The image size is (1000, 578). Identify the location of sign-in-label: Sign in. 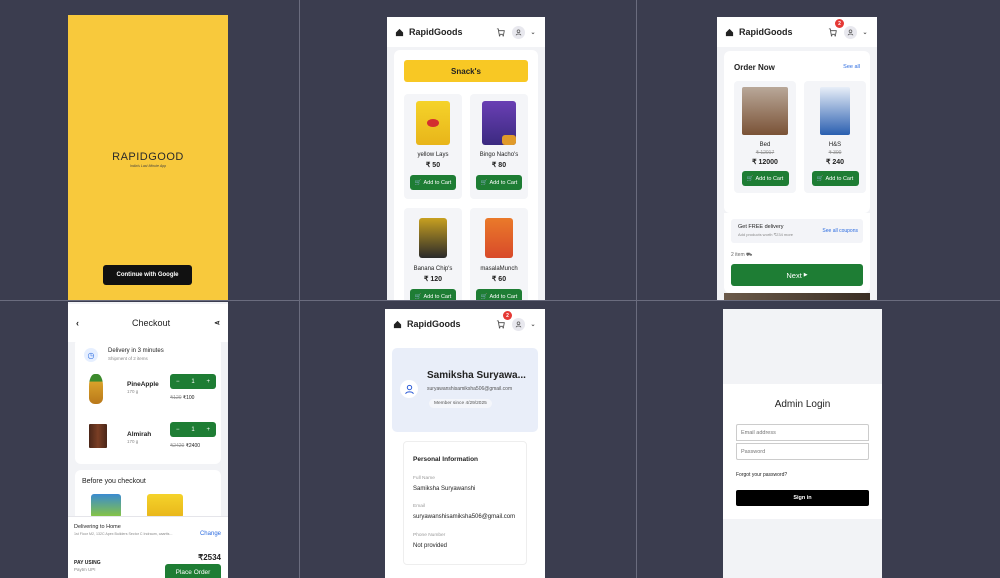
(802, 498).